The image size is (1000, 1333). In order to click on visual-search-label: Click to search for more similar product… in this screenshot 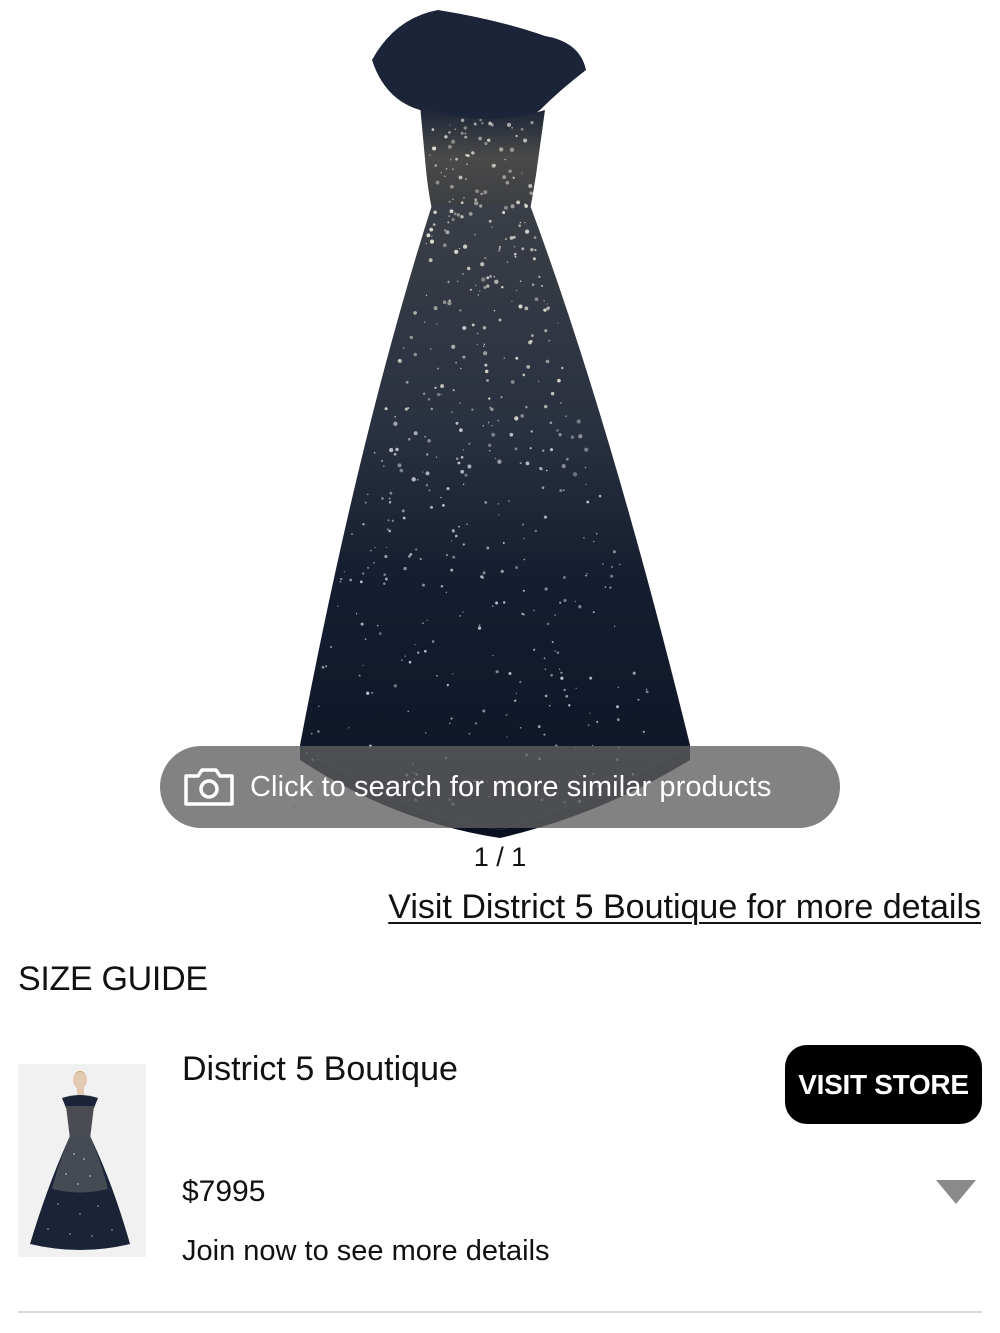, I will do `click(511, 786)`.